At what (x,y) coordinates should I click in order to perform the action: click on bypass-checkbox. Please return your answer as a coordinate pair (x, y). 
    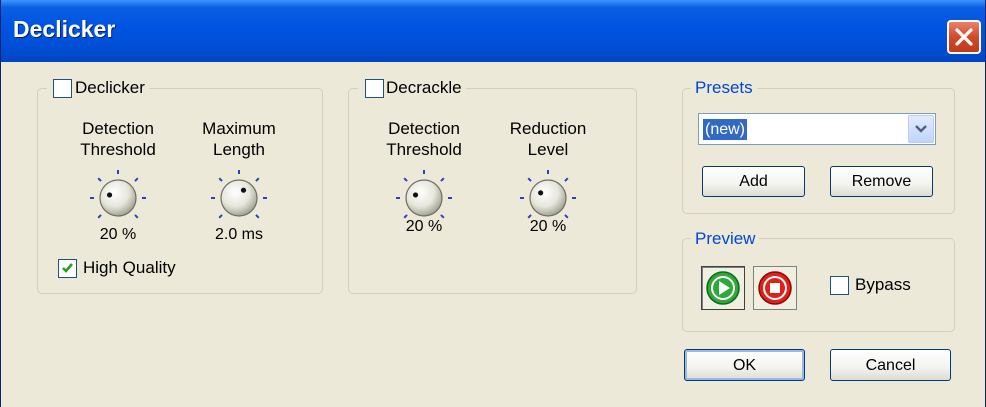
    Looking at the image, I should click on (839, 285).